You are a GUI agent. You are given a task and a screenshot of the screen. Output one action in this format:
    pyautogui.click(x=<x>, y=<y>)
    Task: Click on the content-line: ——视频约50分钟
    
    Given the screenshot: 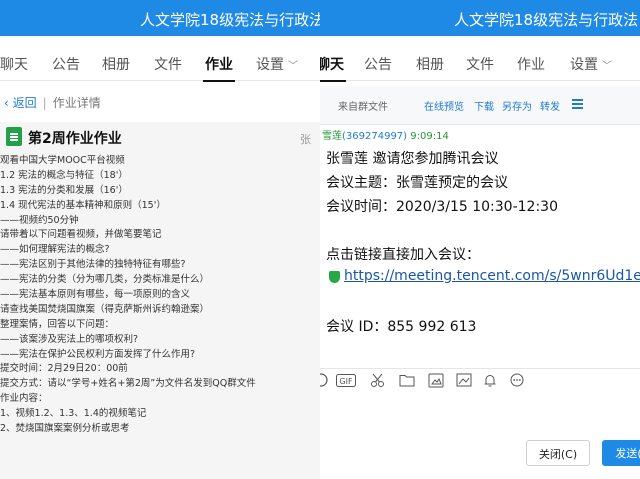 What is the action you would take?
    pyautogui.click(x=39, y=220)
    